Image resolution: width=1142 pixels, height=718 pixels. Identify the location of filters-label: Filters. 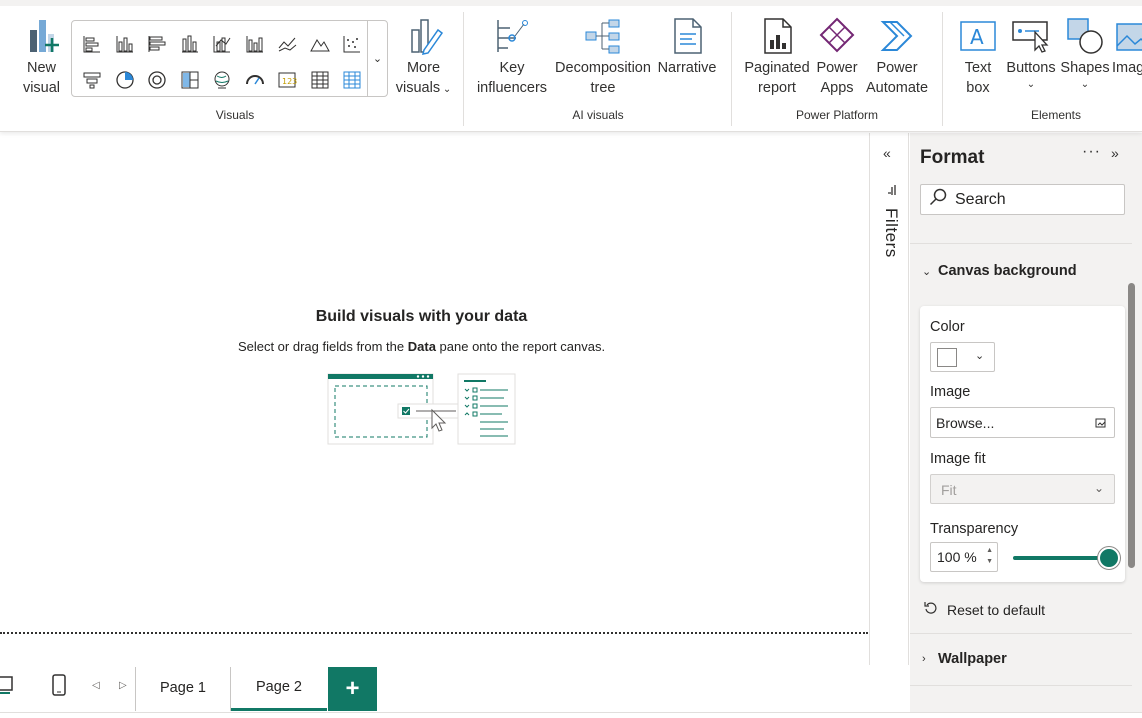
(891, 233).